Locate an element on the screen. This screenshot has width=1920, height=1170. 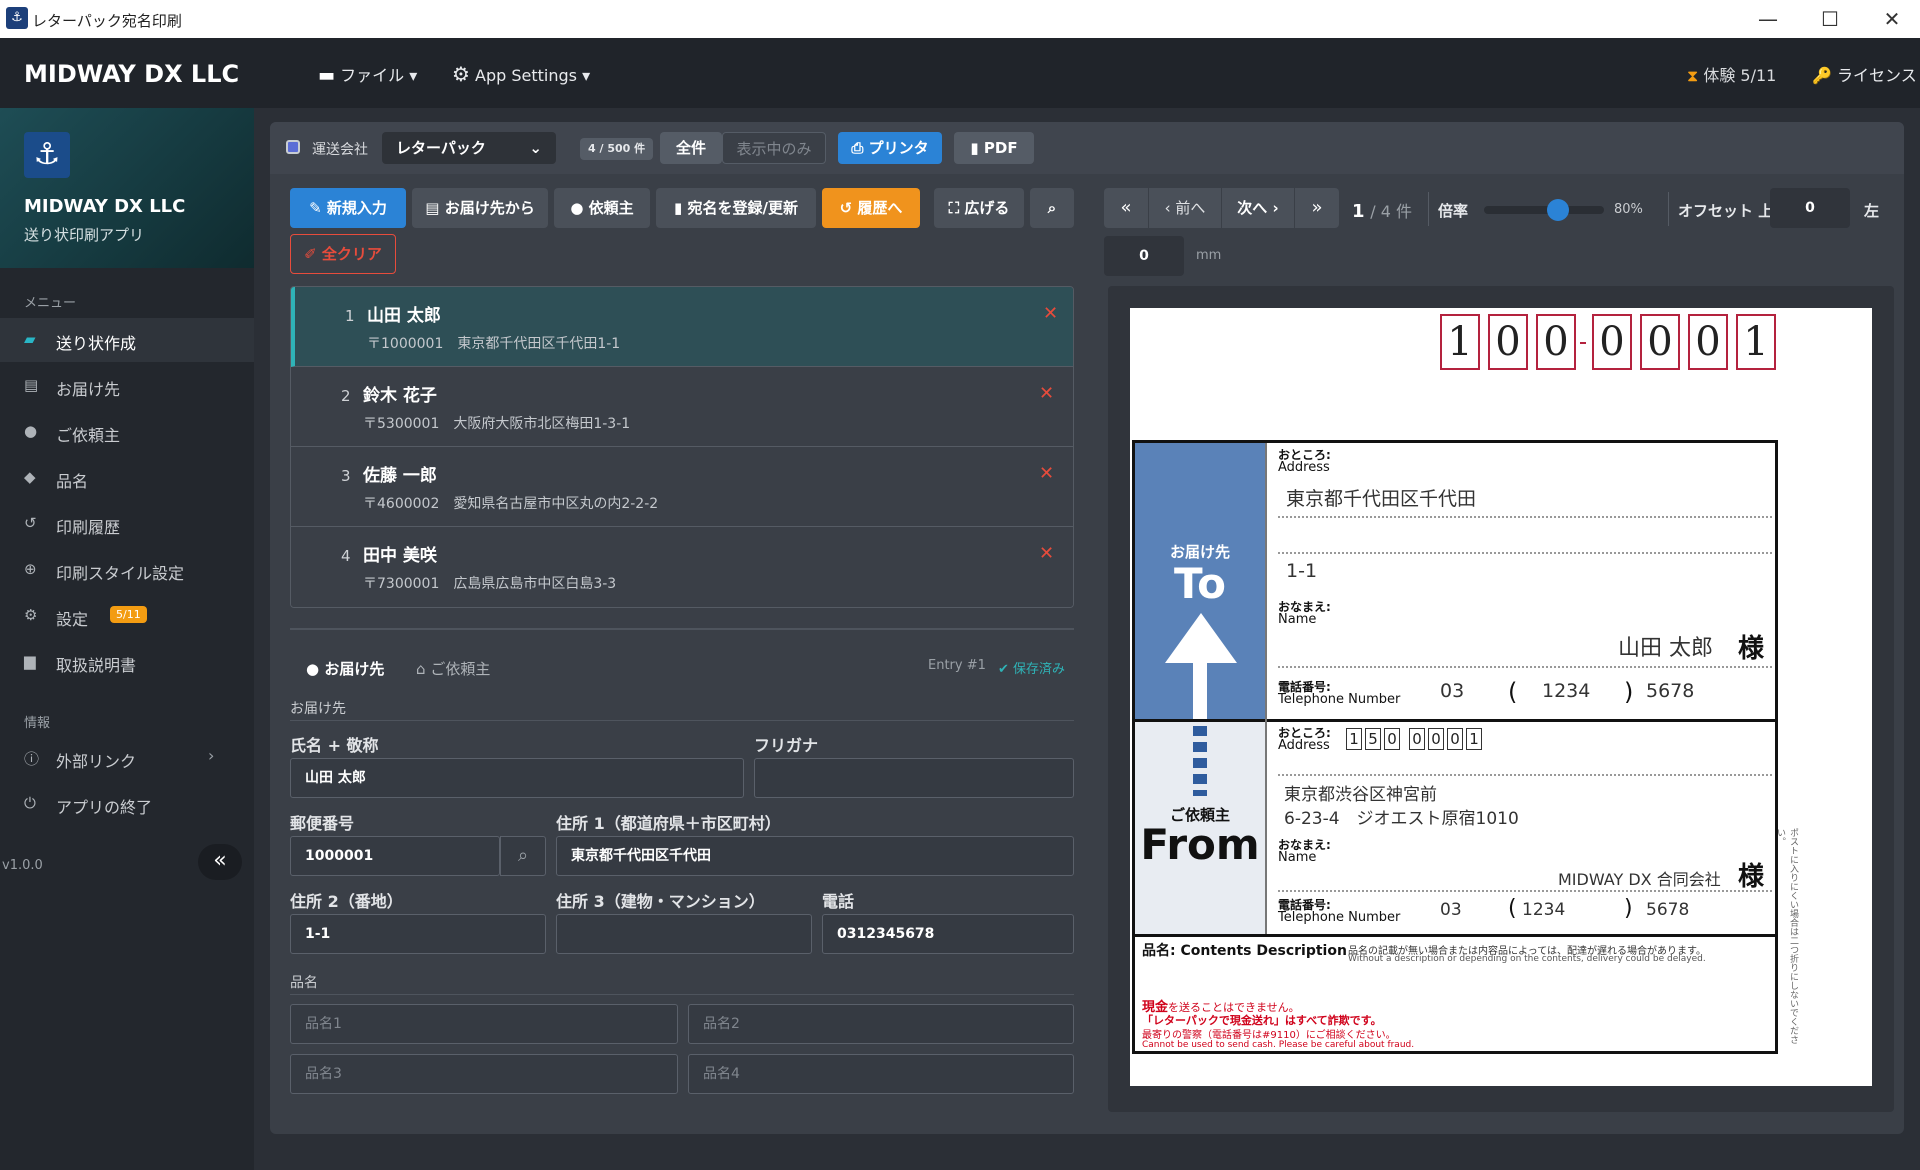
zoom-slider-handle is located at coordinates (1558, 210).